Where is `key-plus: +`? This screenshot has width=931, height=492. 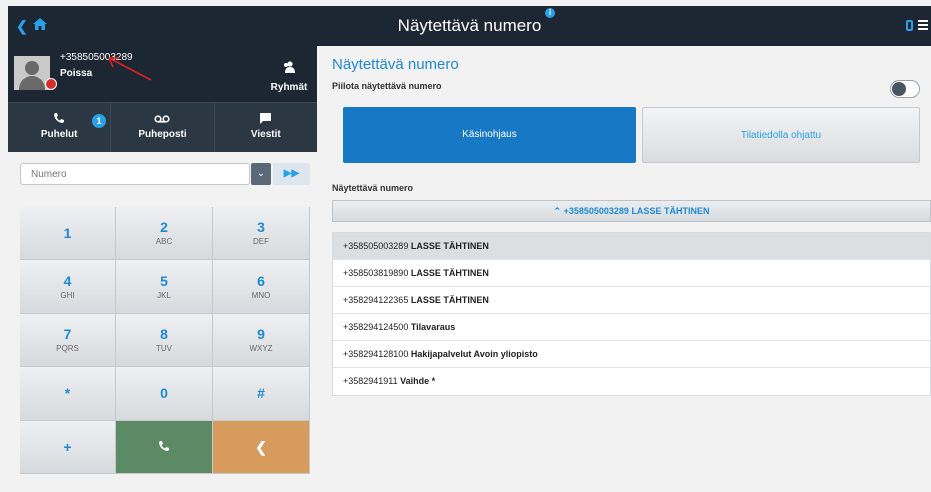 key-plus: + is located at coordinates (68, 447).